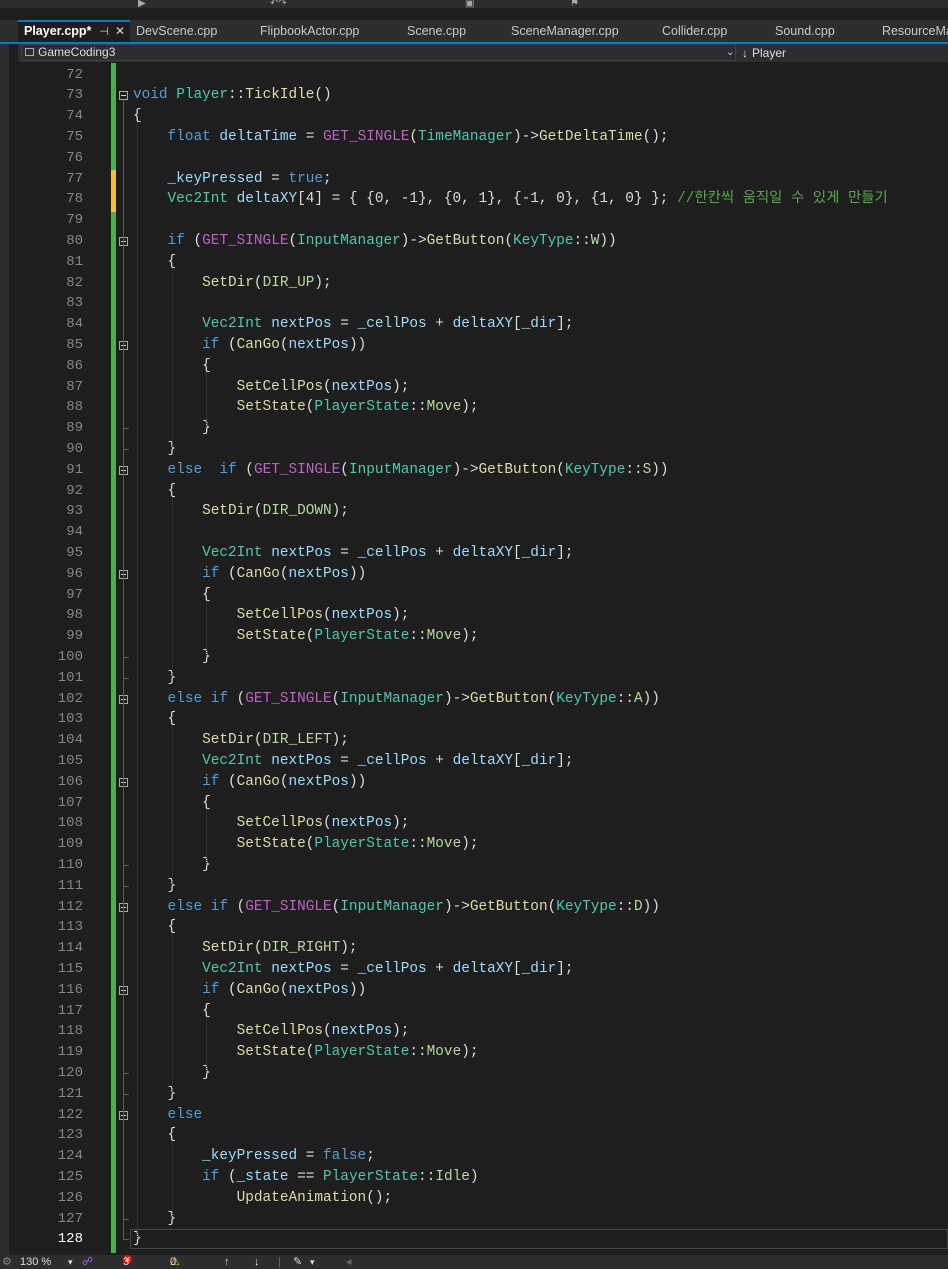 Image resolution: width=948 pixels, height=1269 pixels. Describe the element at coordinates (245, 948) in the screenshot. I see `code-line: SetDir(DIR_RIGHT);` at that location.